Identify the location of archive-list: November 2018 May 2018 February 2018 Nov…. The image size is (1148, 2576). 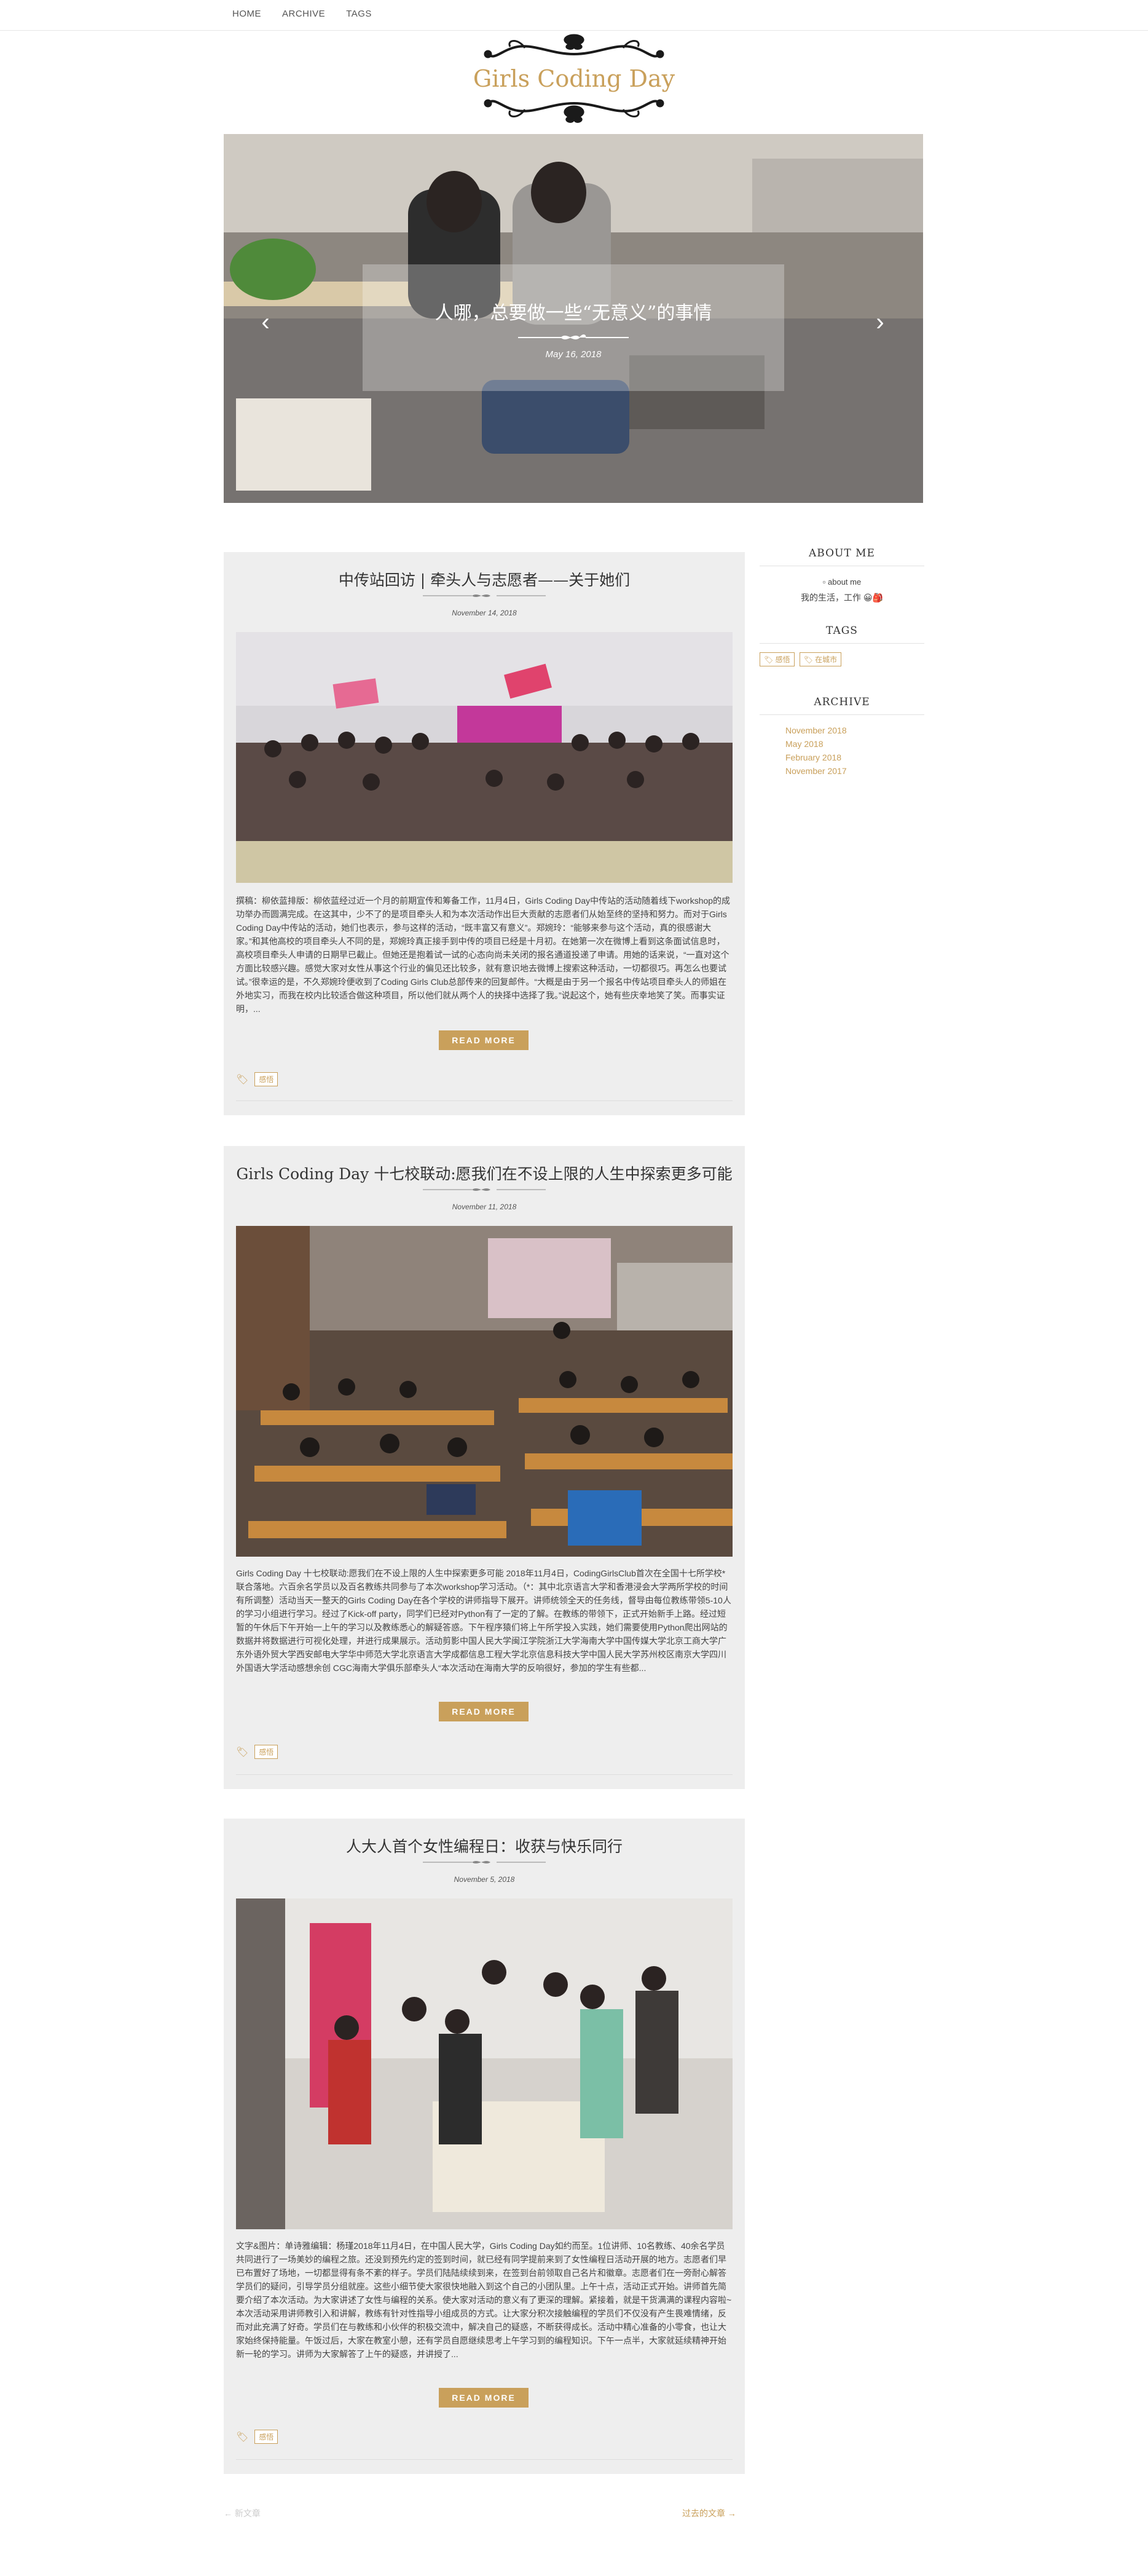
(842, 751).